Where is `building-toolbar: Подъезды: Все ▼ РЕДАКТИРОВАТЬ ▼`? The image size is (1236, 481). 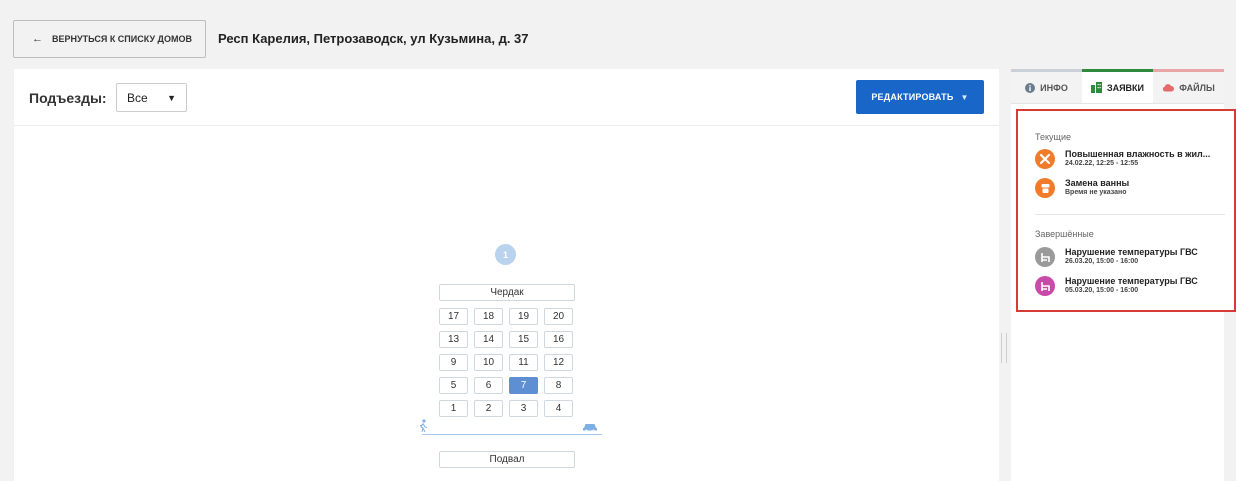
building-toolbar: Подъезды: Все ▼ РЕДАКТИРОВАТЬ ▼ is located at coordinates (506, 97).